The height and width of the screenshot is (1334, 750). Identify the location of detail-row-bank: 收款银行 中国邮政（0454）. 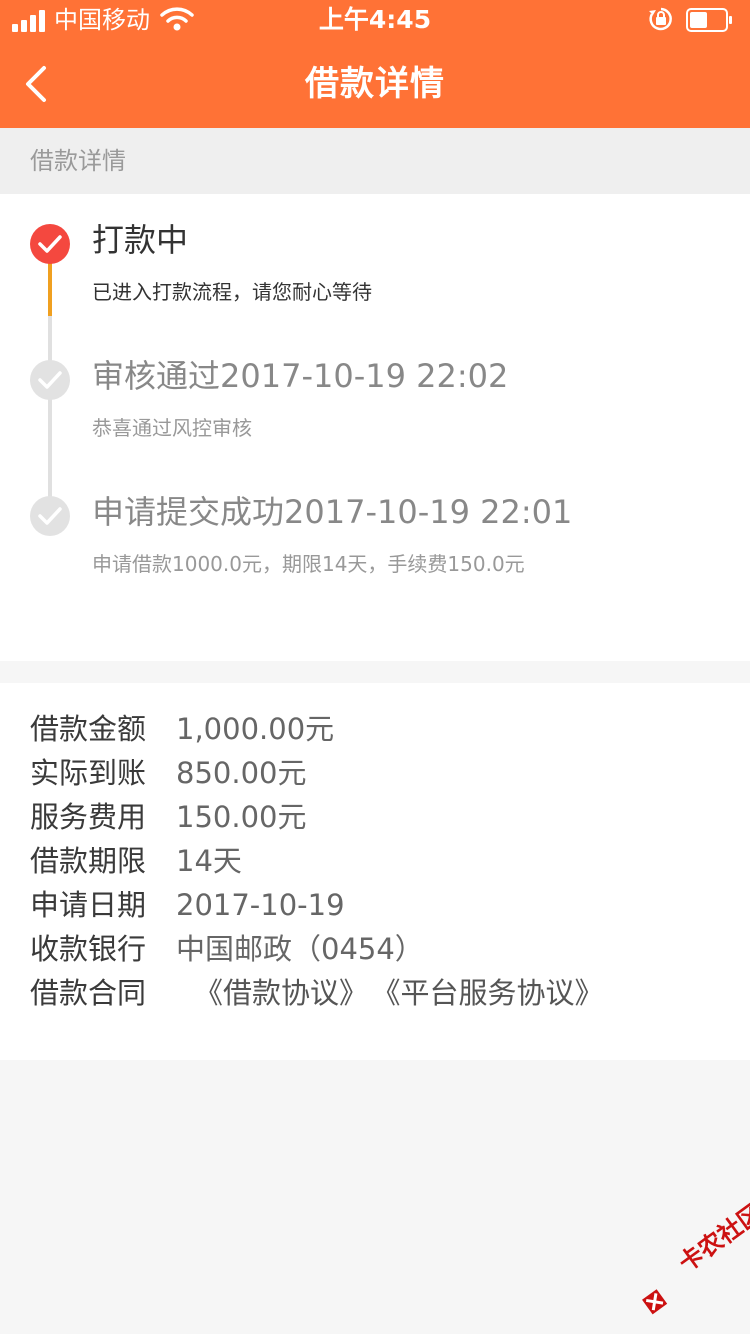
(227, 949).